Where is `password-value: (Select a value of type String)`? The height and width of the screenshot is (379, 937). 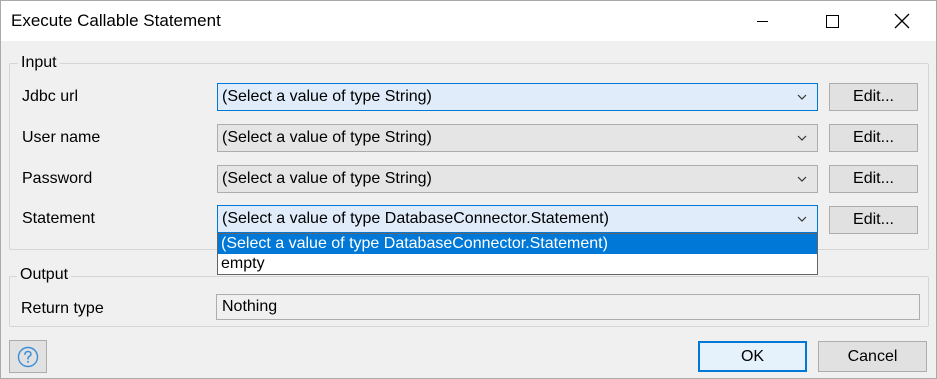 password-value: (Select a value of type String) is located at coordinates (327, 178).